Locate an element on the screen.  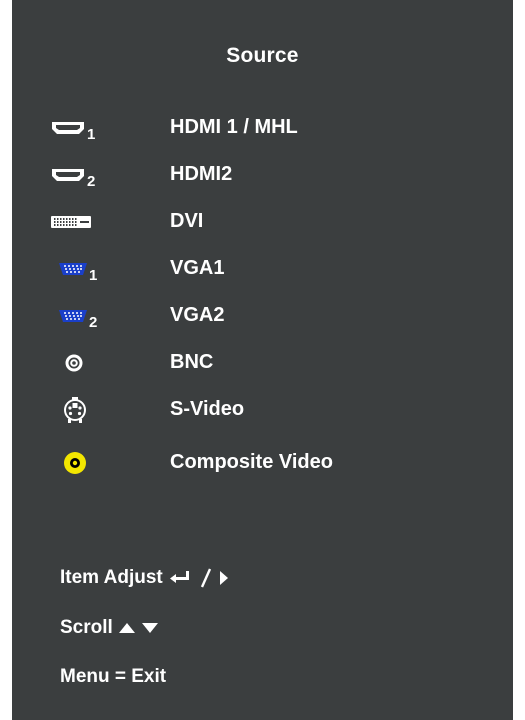
dvi-icon is located at coordinates (100, 222).